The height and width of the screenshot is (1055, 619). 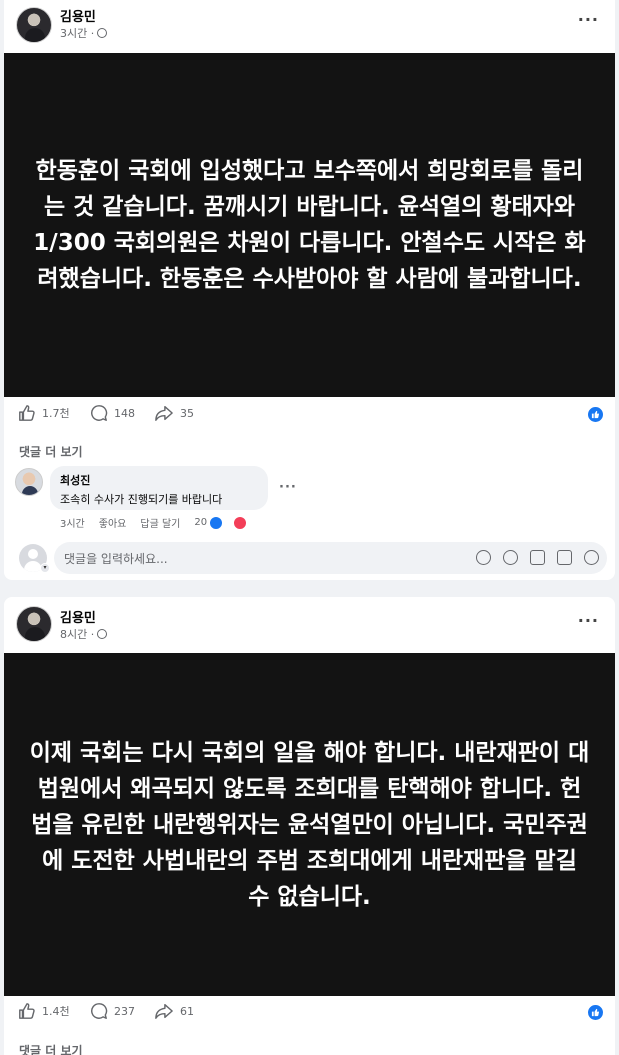 What do you see at coordinates (187, 1011) in the screenshot?
I see `share-count: 61` at bounding box center [187, 1011].